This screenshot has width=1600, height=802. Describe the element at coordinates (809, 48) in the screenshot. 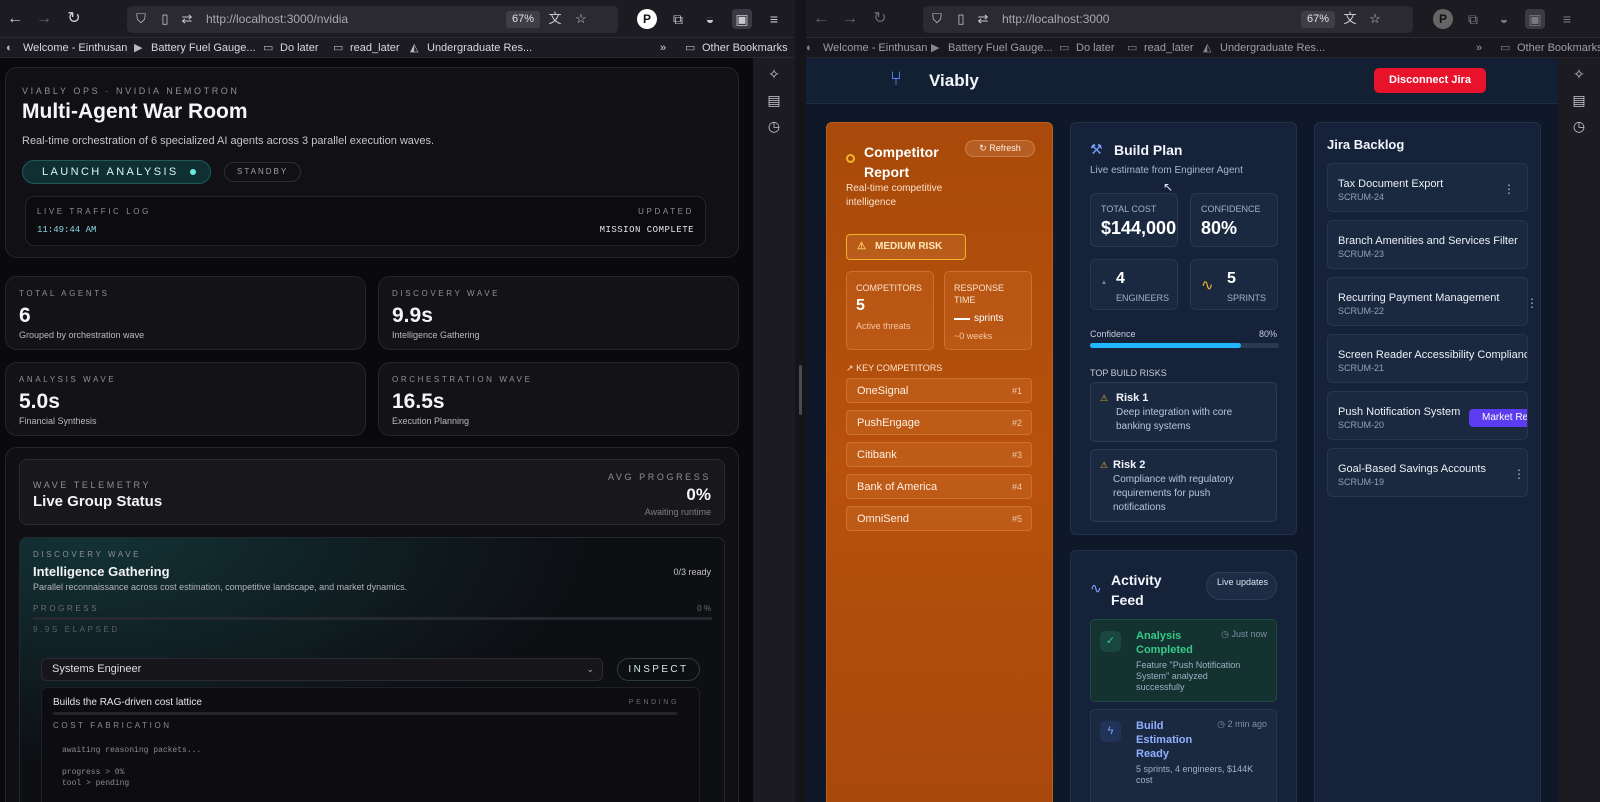

I see `bookmark-favicon-icon: ◐` at that location.